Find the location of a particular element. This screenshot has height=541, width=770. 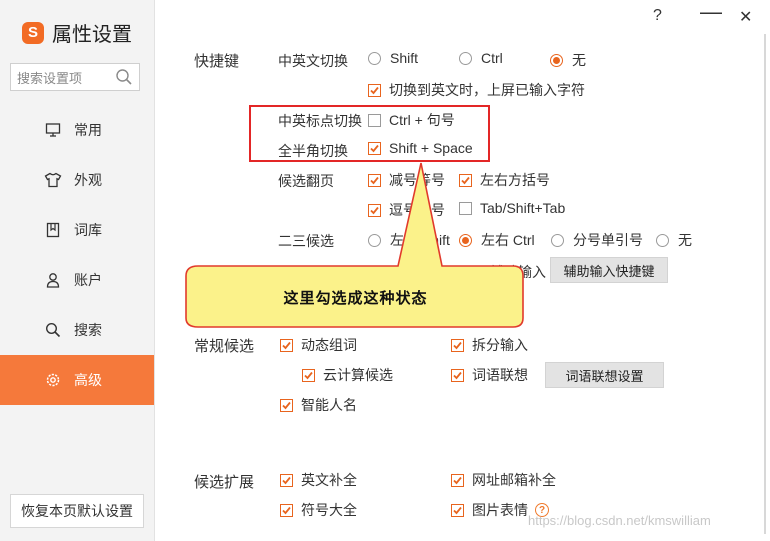

option-label: 符号大全 is located at coordinates (329, 510).